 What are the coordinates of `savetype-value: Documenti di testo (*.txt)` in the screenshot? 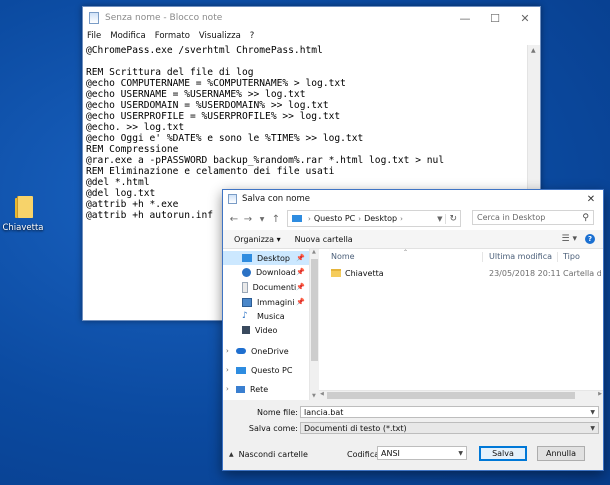 It's located at (355, 428).